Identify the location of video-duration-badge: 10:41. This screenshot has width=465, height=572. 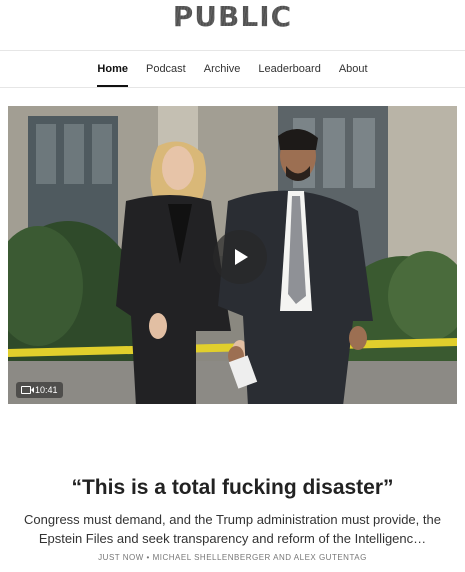
(39, 390).